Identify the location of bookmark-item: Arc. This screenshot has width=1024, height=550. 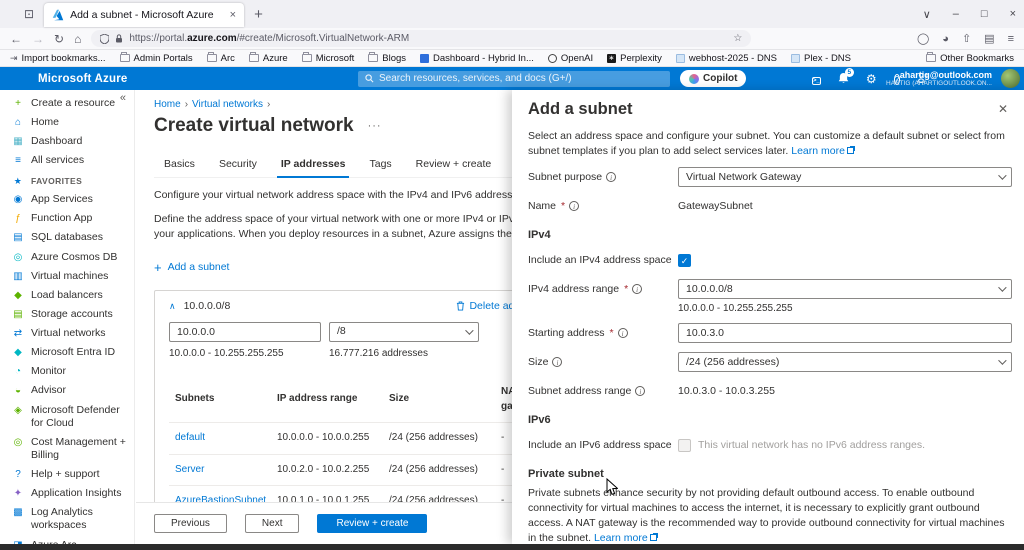
(220, 58).